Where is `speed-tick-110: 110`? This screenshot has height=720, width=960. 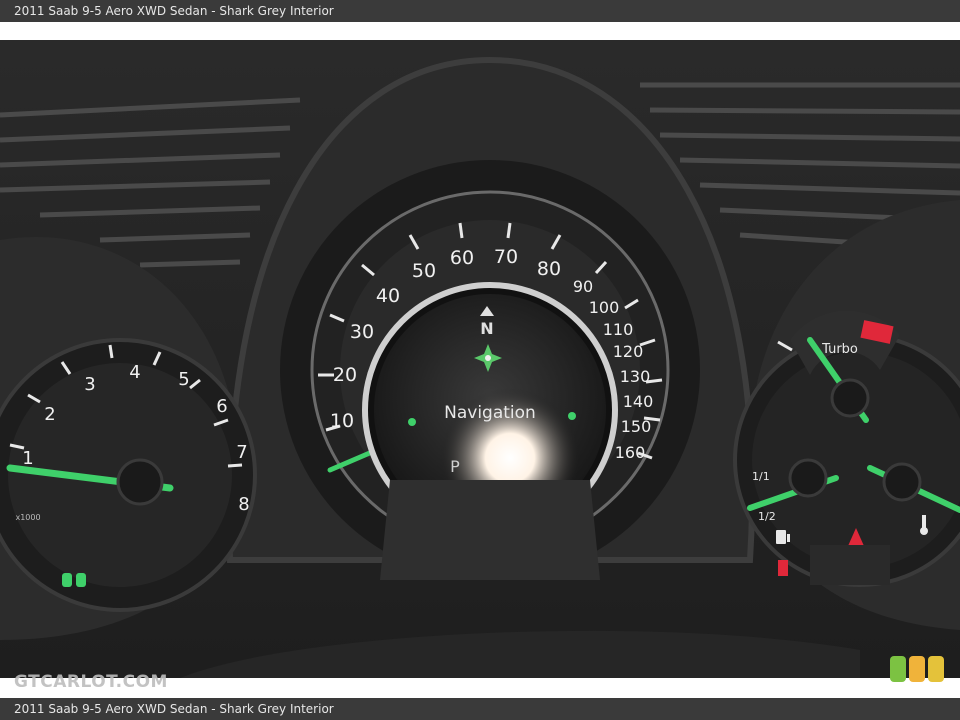 speed-tick-110: 110 is located at coordinates (618, 329).